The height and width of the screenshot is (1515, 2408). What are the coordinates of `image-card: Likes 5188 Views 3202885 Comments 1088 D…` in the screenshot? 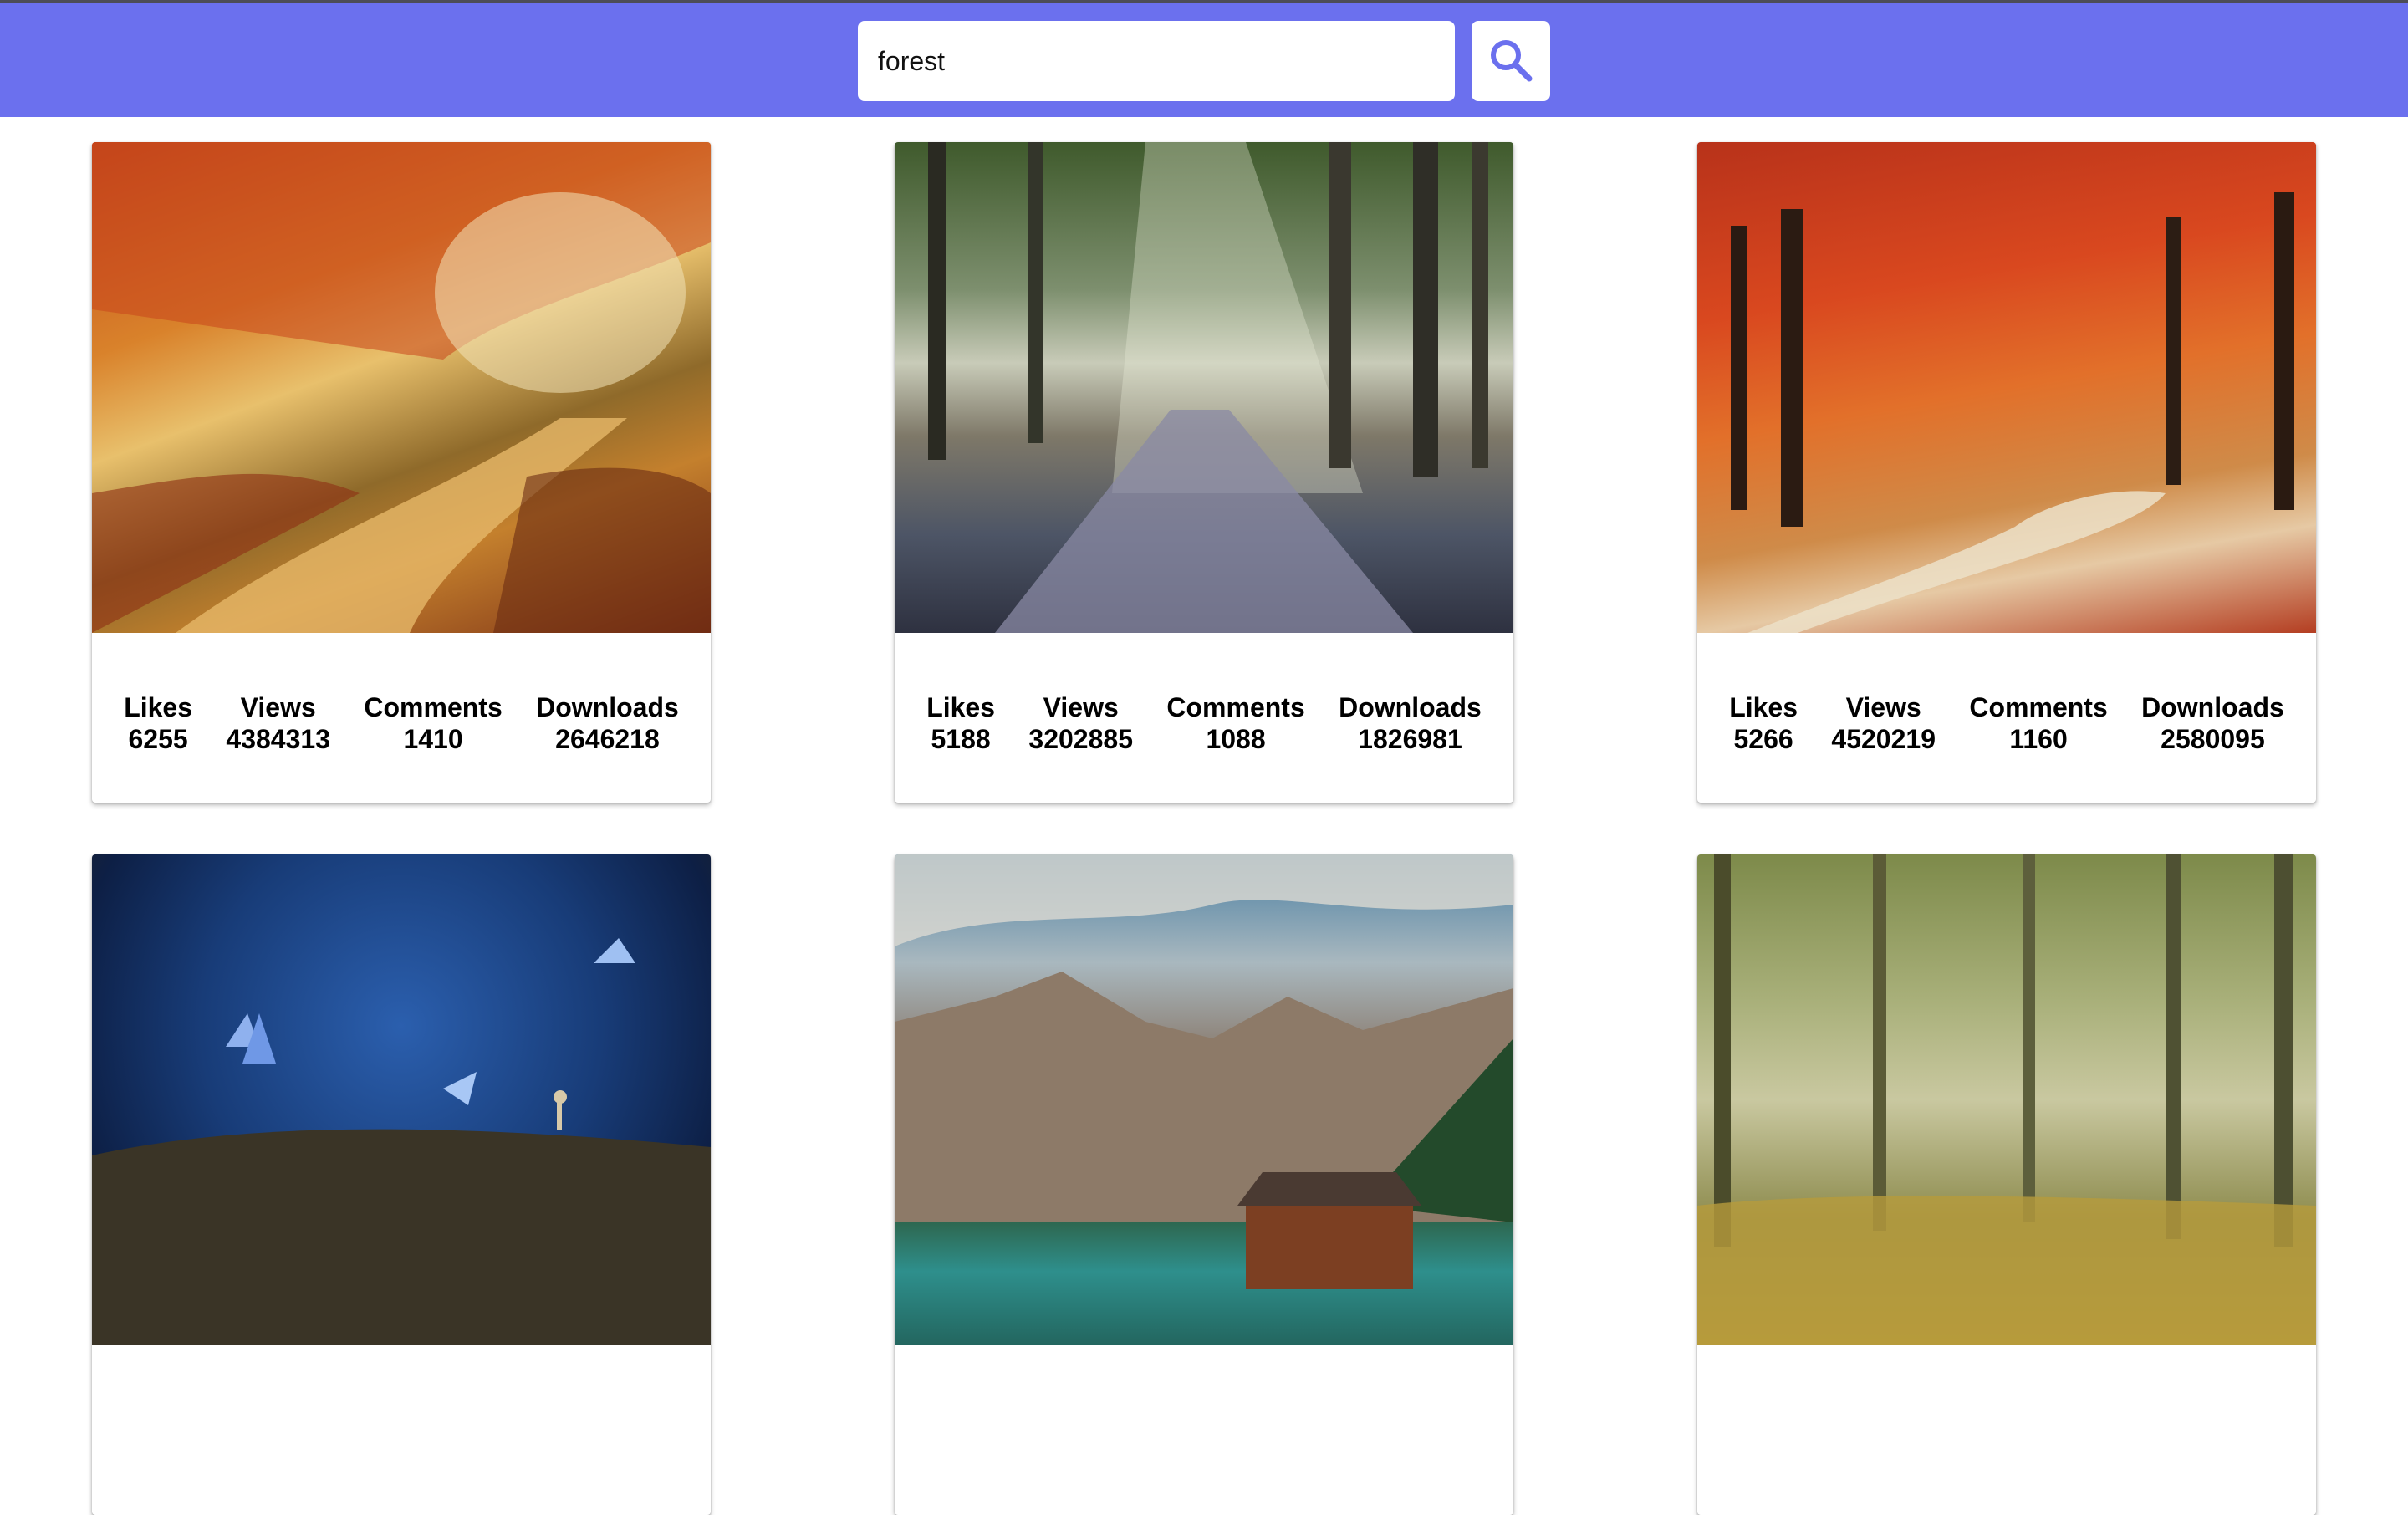 It's located at (1204, 472).